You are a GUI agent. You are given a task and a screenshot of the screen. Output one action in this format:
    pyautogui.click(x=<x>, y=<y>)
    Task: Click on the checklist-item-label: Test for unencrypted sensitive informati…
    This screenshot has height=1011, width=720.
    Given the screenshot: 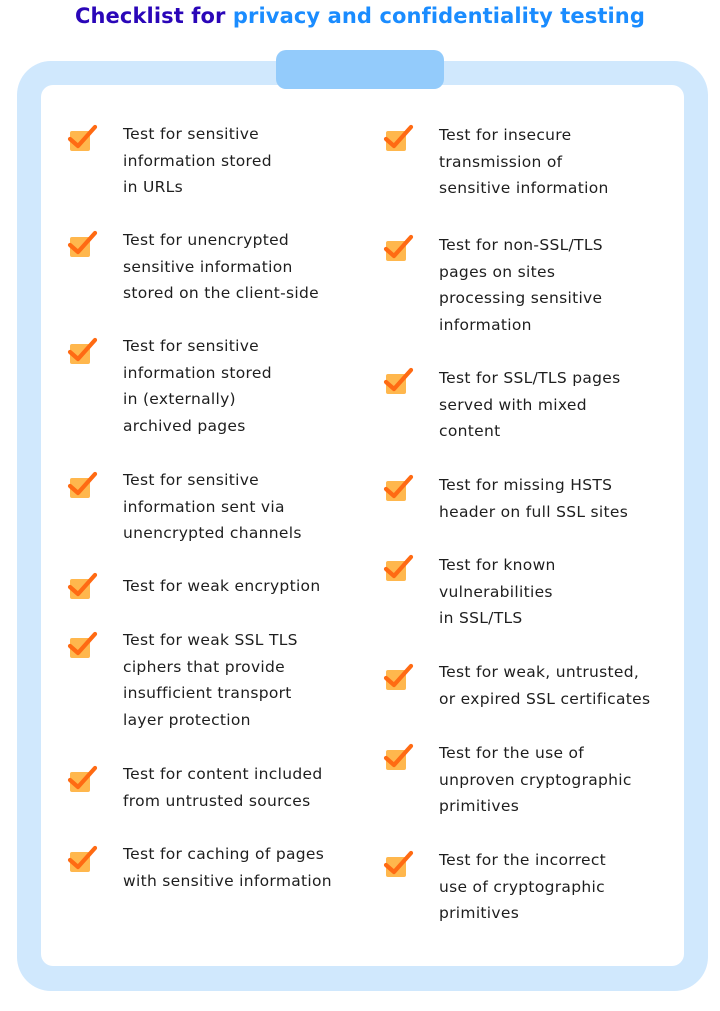 What is the action you would take?
    pyautogui.click(x=221, y=266)
    